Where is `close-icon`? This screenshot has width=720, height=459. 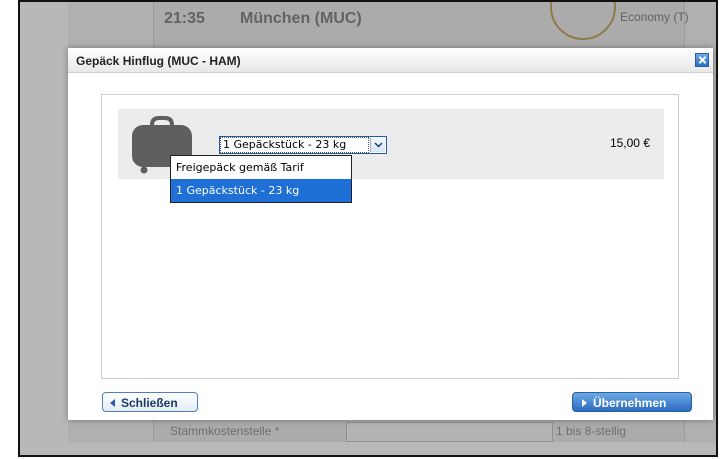
close-icon is located at coordinates (702, 60).